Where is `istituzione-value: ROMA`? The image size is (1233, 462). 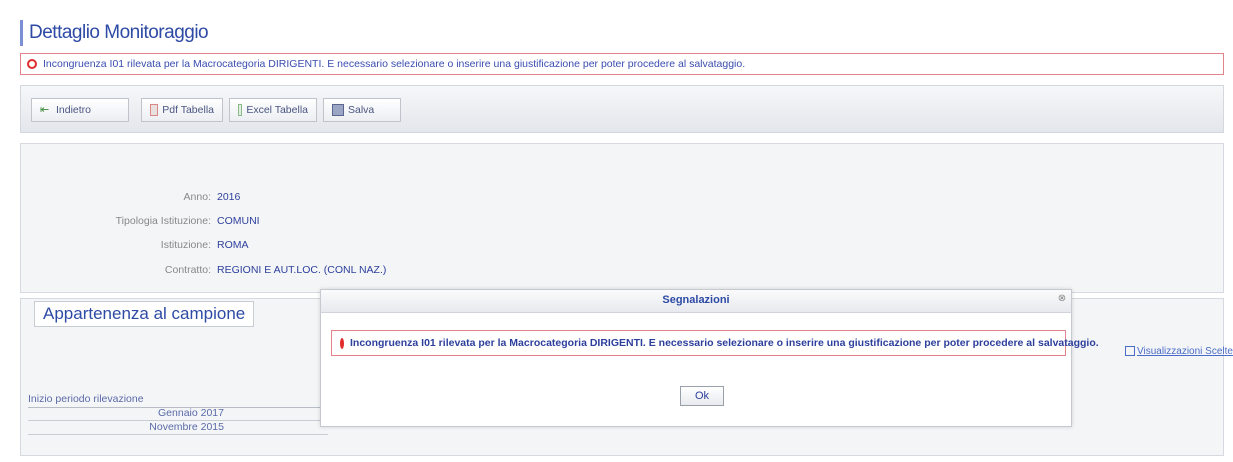
istituzione-value: ROMA is located at coordinates (233, 245).